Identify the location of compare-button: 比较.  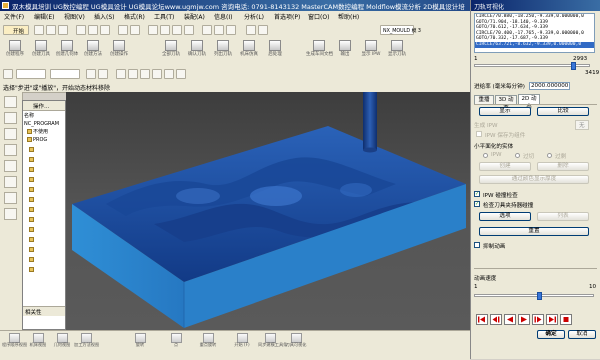
(563, 111).